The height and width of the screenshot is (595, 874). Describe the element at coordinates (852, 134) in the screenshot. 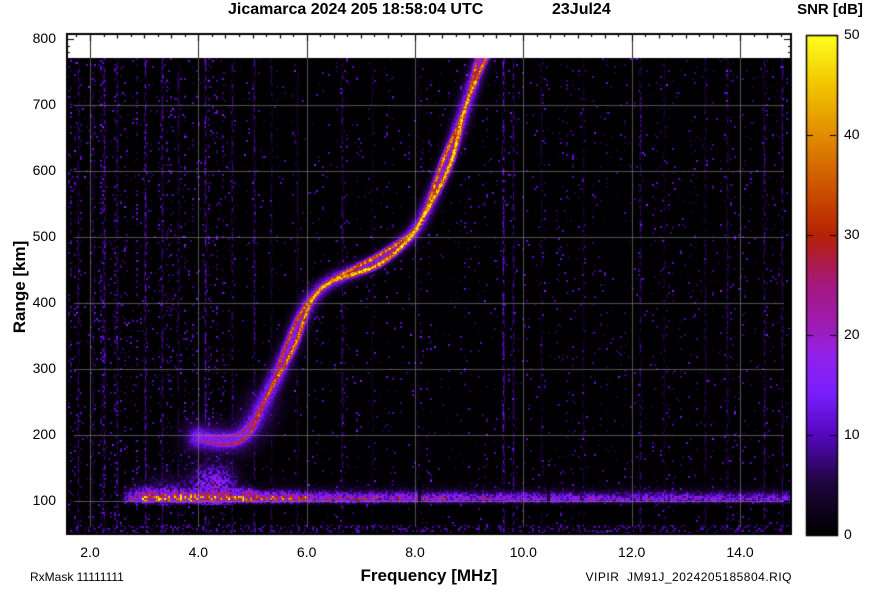

I see `colorbar-tick-label: 40` at that location.